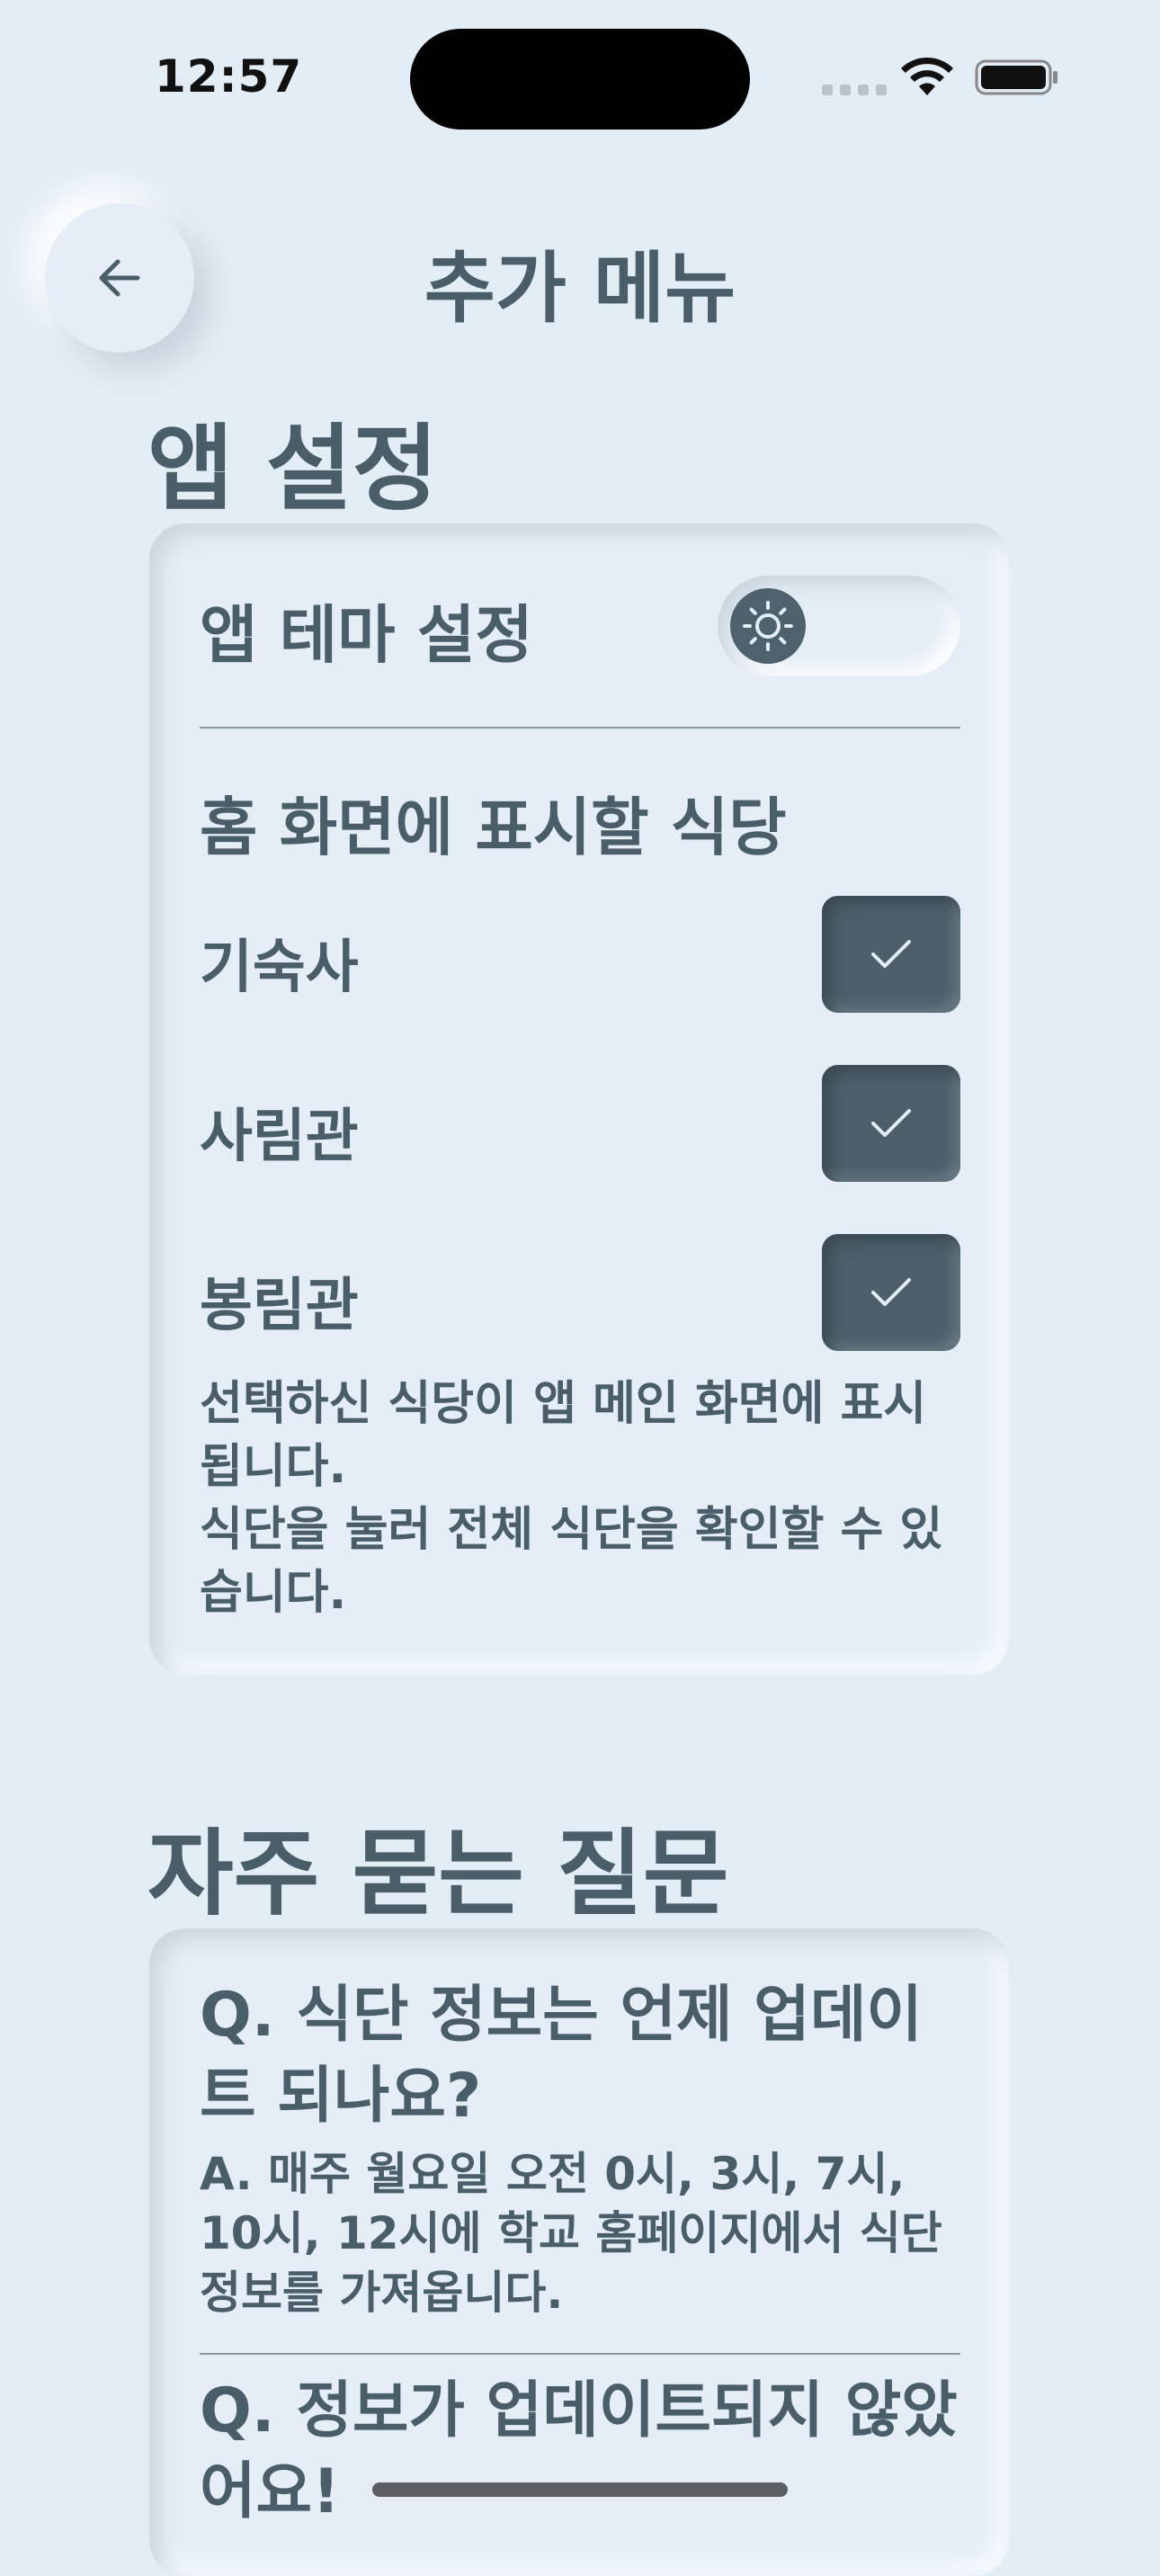 The height and width of the screenshot is (2576, 1160). I want to click on faq-question: Q. 정보가 업데이트되지 않았어요!, so click(582, 2452).